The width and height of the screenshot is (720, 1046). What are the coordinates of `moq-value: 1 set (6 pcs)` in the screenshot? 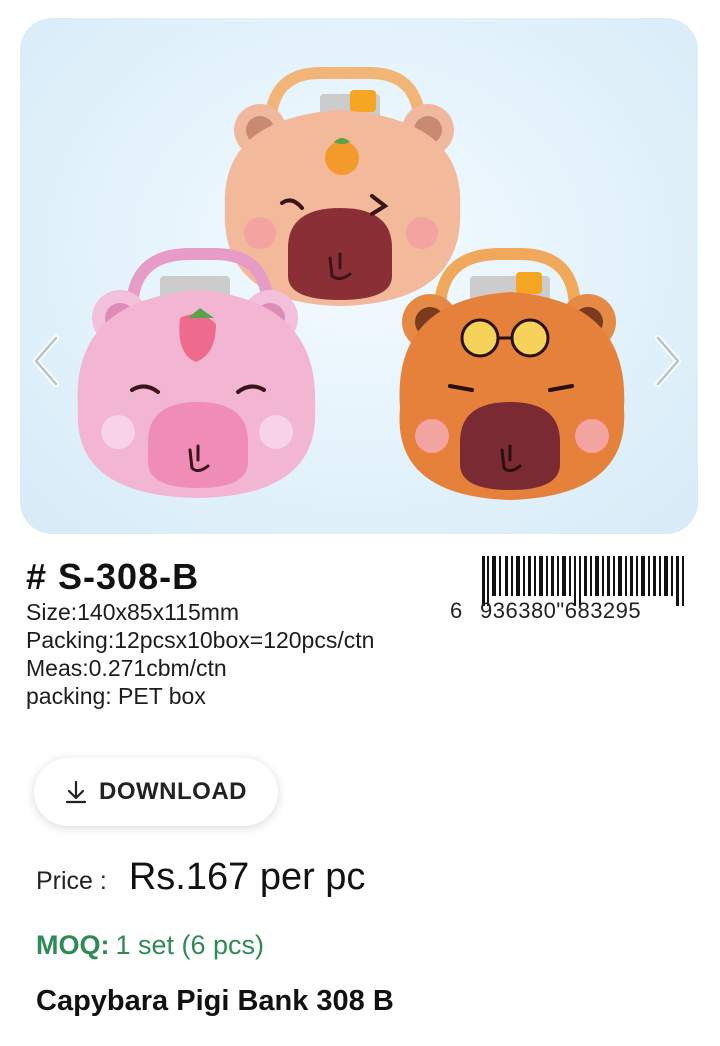 It's located at (190, 945).